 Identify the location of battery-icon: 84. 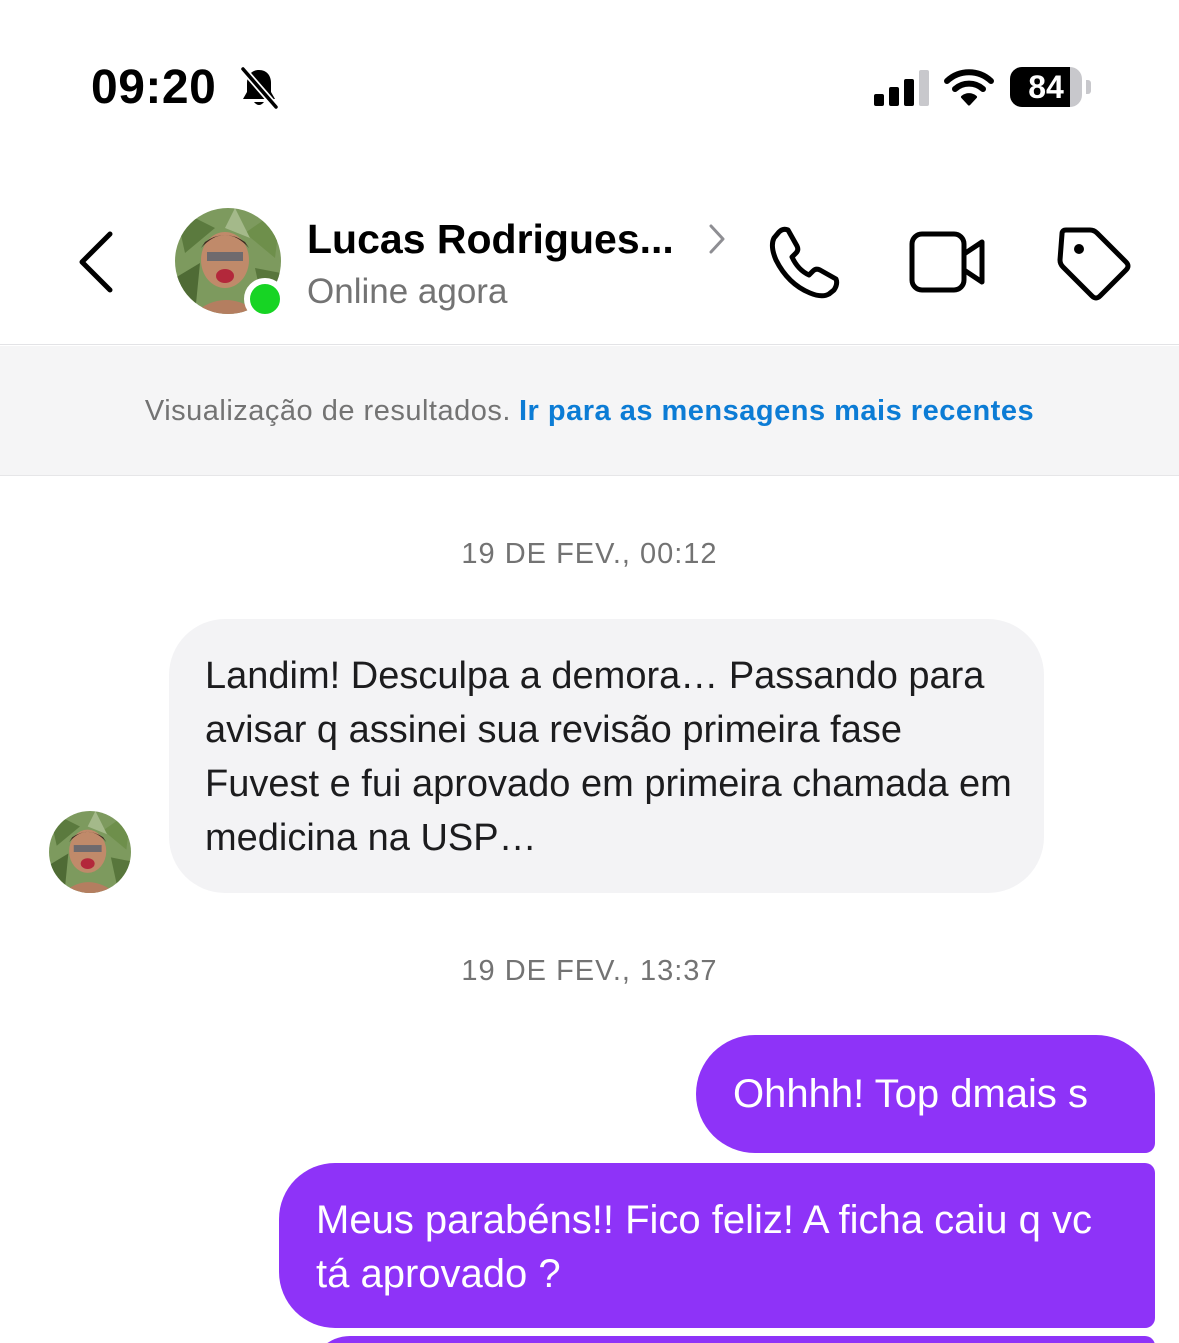
(1050, 87).